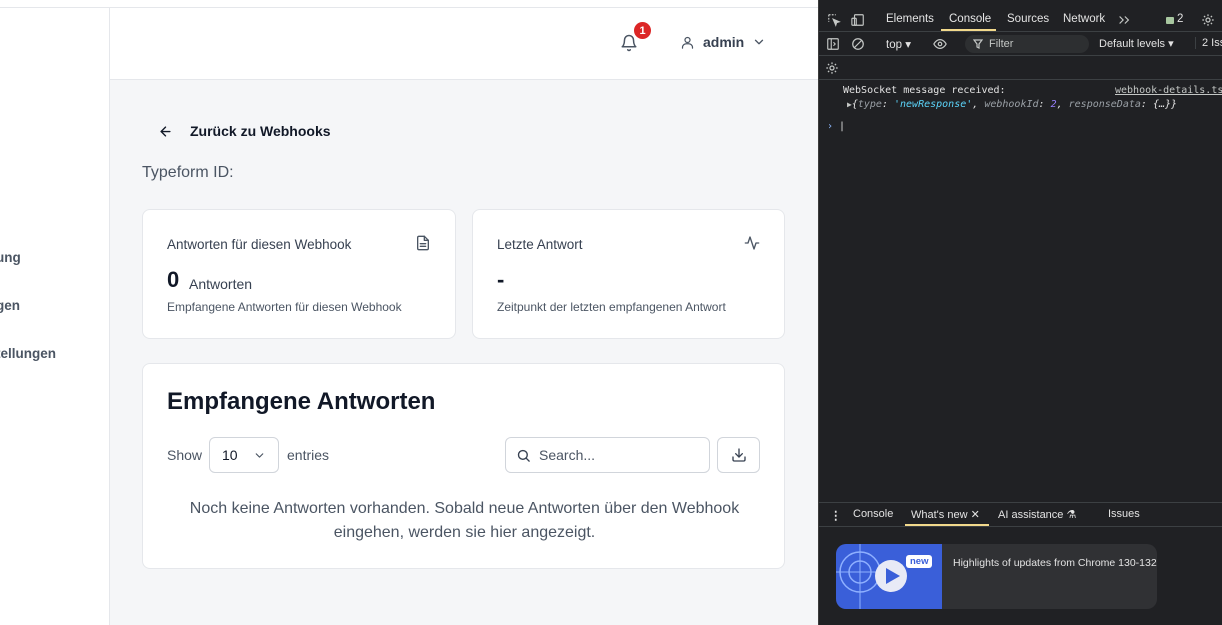 The height and width of the screenshot is (625, 1222). What do you see at coordinates (842, 126) in the screenshot?
I see `cursor: |` at bounding box center [842, 126].